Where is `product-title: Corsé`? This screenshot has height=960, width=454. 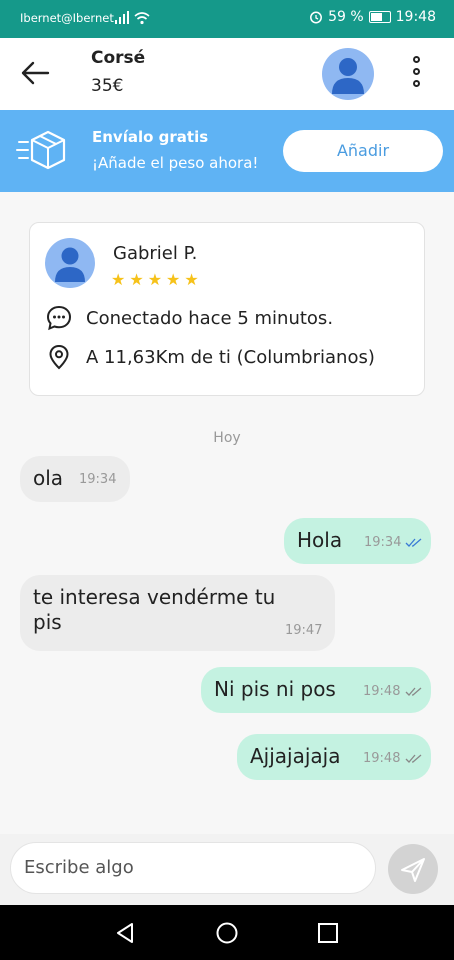 product-title: Corsé is located at coordinates (118, 58).